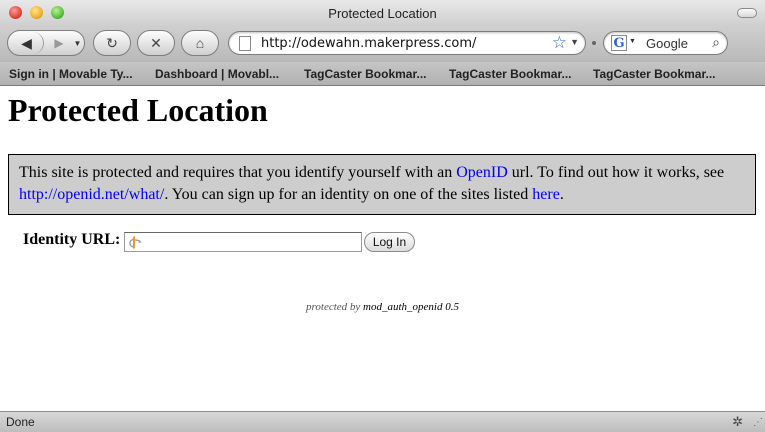 This screenshot has height=432, width=765. Describe the element at coordinates (389, 242) in the screenshot. I see `log-in-button: Log In` at that location.